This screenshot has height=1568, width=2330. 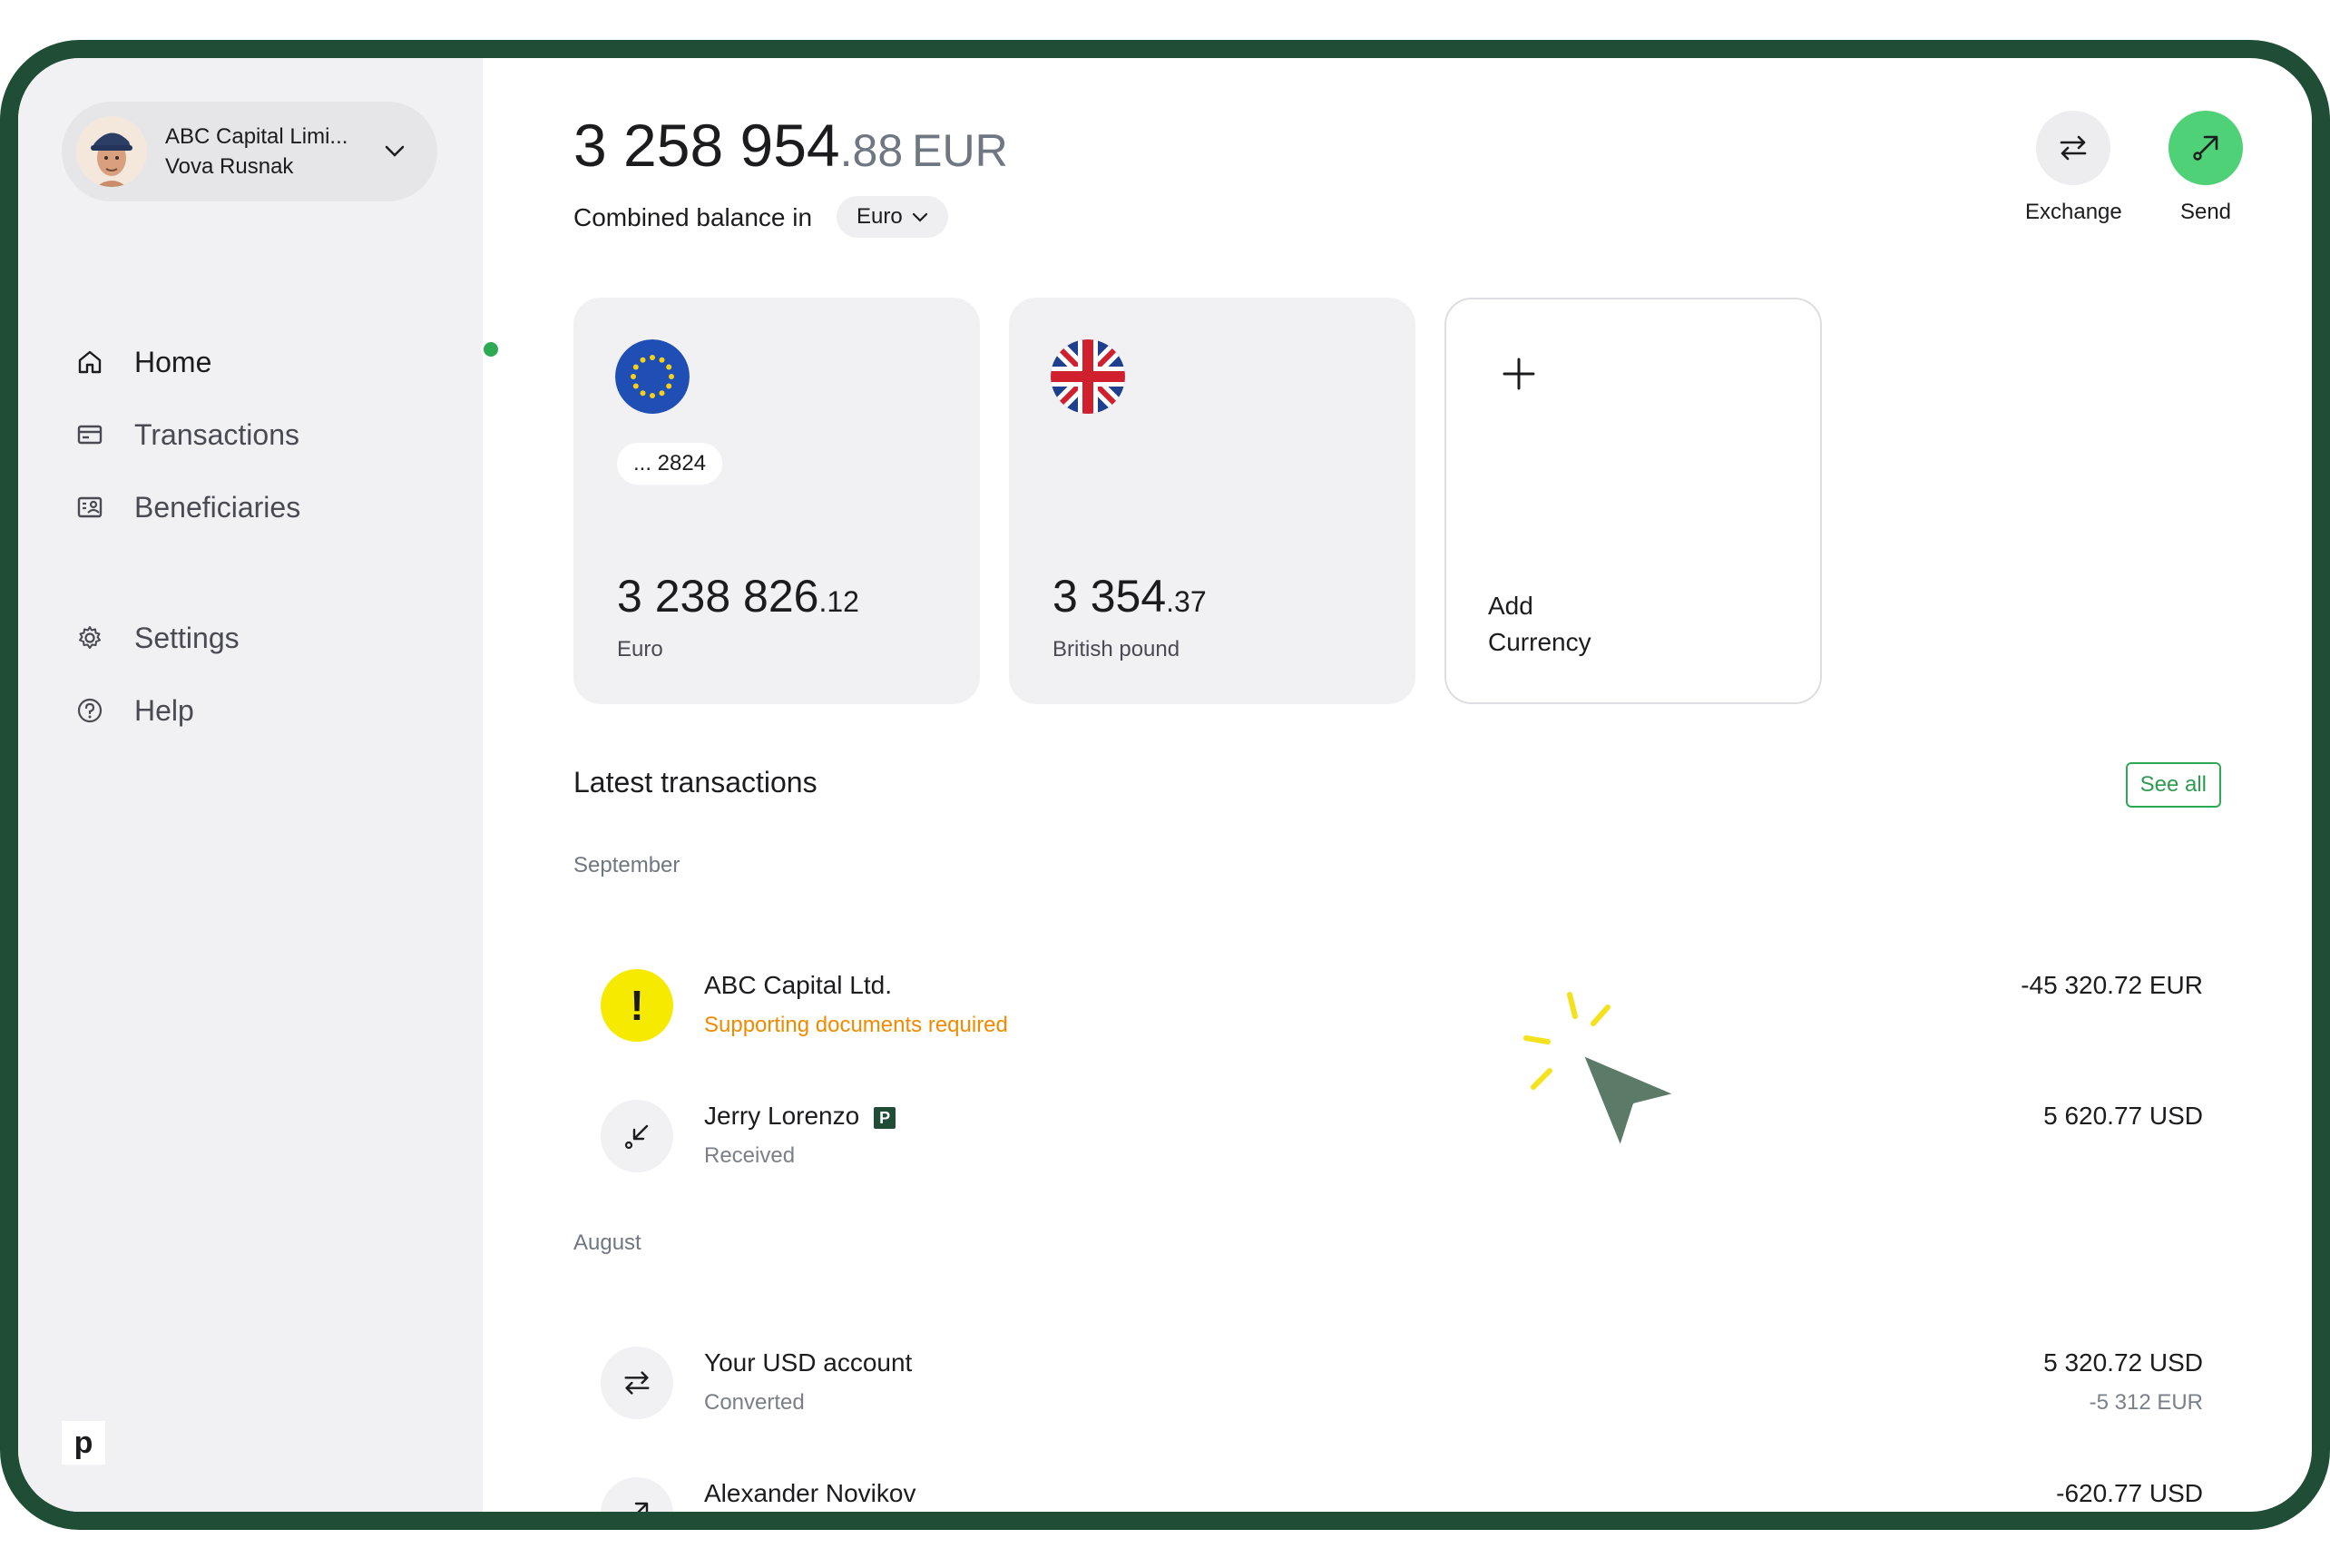 What do you see at coordinates (670, 464) in the screenshot?
I see `account-number-pill: ... 2824` at bounding box center [670, 464].